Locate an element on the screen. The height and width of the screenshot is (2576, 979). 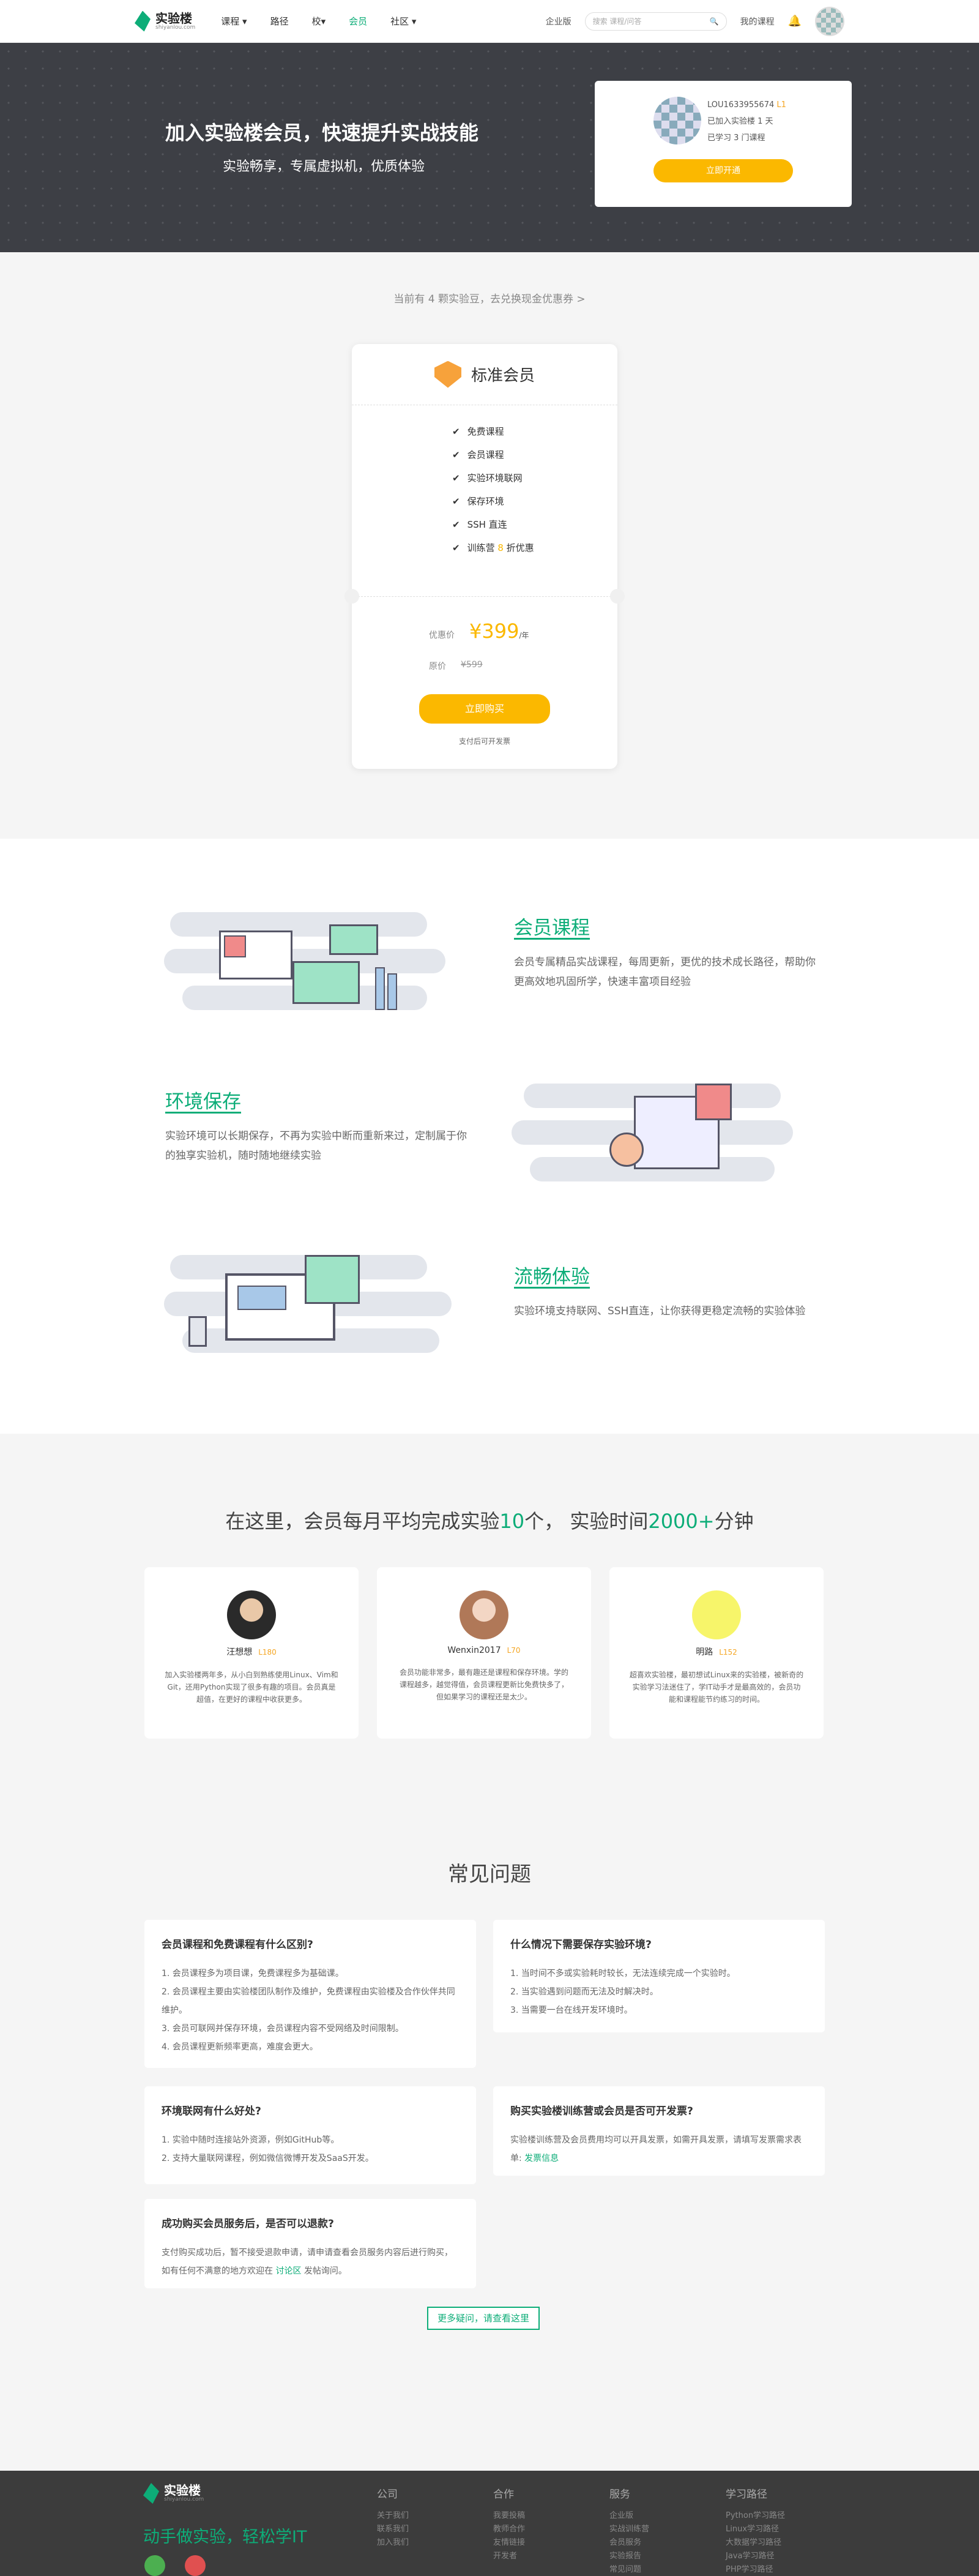
courses-illustration is located at coordinates (311, 961).